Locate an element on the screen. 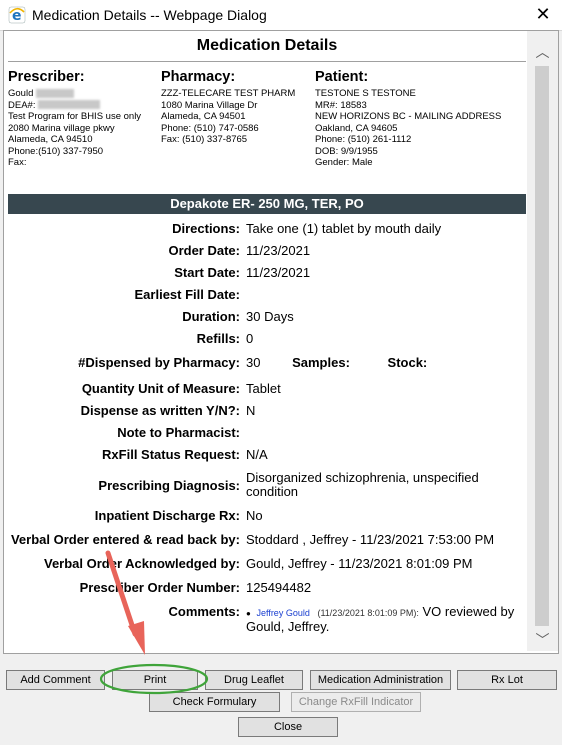 The height and width of the screenshot is (745, 562). patient-gender: Gender: Male is located at coordinates (344, 162).